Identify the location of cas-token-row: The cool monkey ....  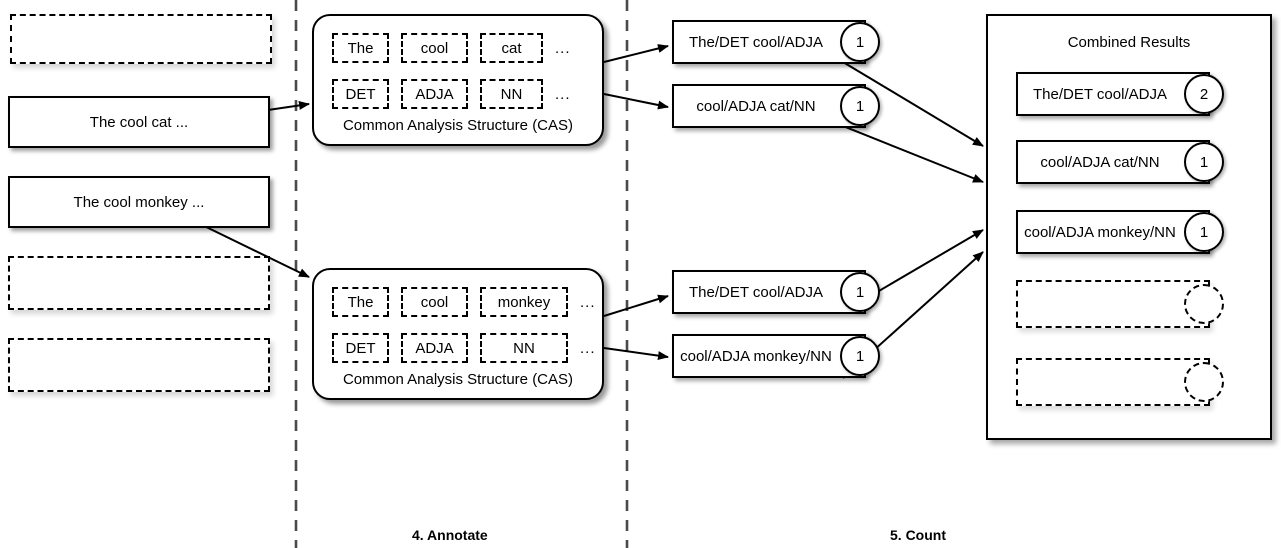
(464, 302).